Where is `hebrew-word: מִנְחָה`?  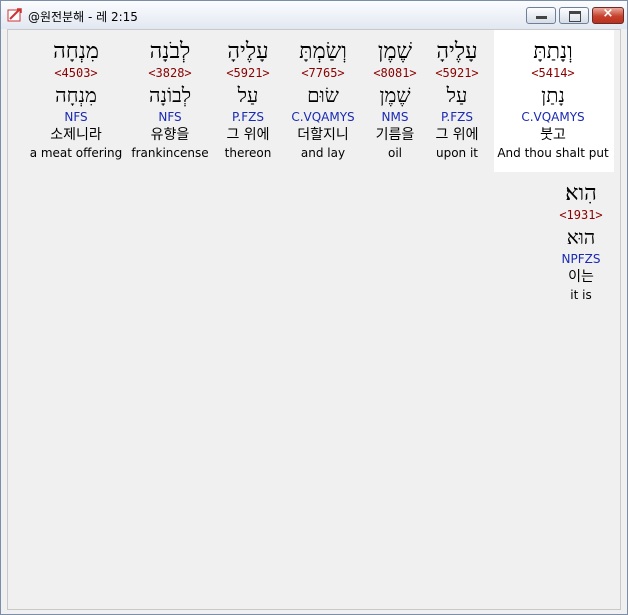
hebrew-word: מִנְחָה is located at coordinates (76, 51).